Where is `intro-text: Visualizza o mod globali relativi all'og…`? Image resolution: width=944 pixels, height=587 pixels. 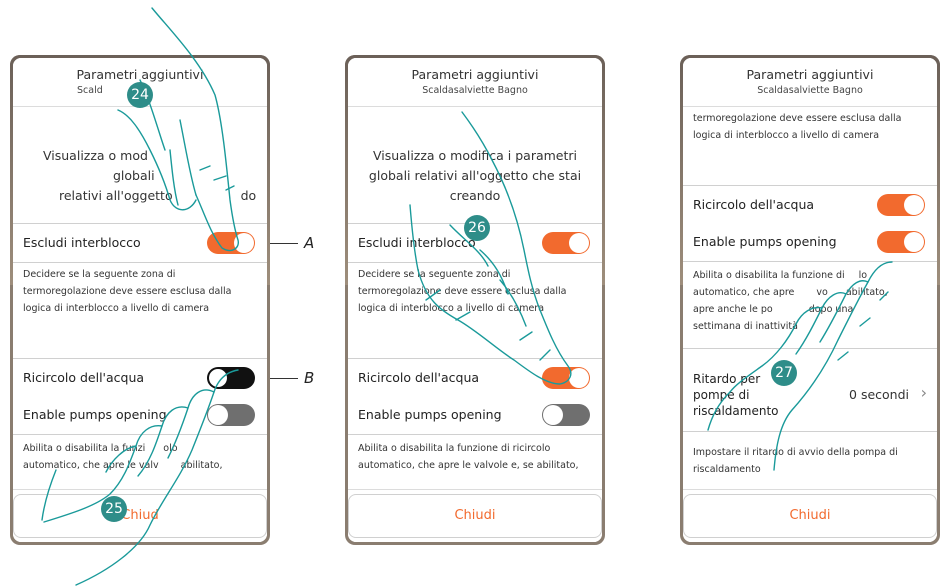
intro-text: Visualizza o mod globali relativi all'og… is located at coordinates (140, 176).